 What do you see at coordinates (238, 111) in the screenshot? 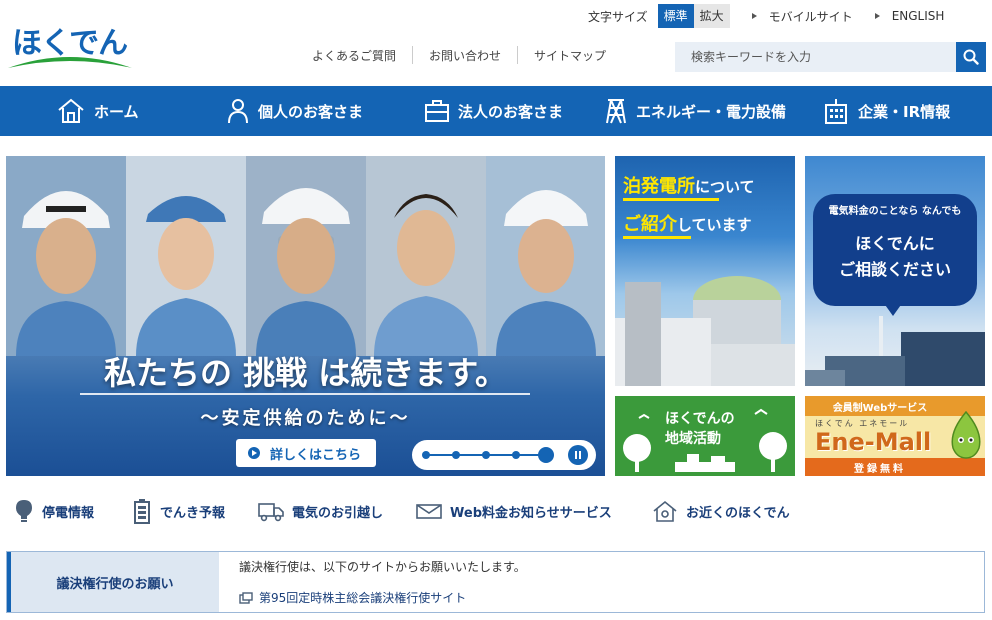
I see `person-icon` at bounding box center [238, 111].